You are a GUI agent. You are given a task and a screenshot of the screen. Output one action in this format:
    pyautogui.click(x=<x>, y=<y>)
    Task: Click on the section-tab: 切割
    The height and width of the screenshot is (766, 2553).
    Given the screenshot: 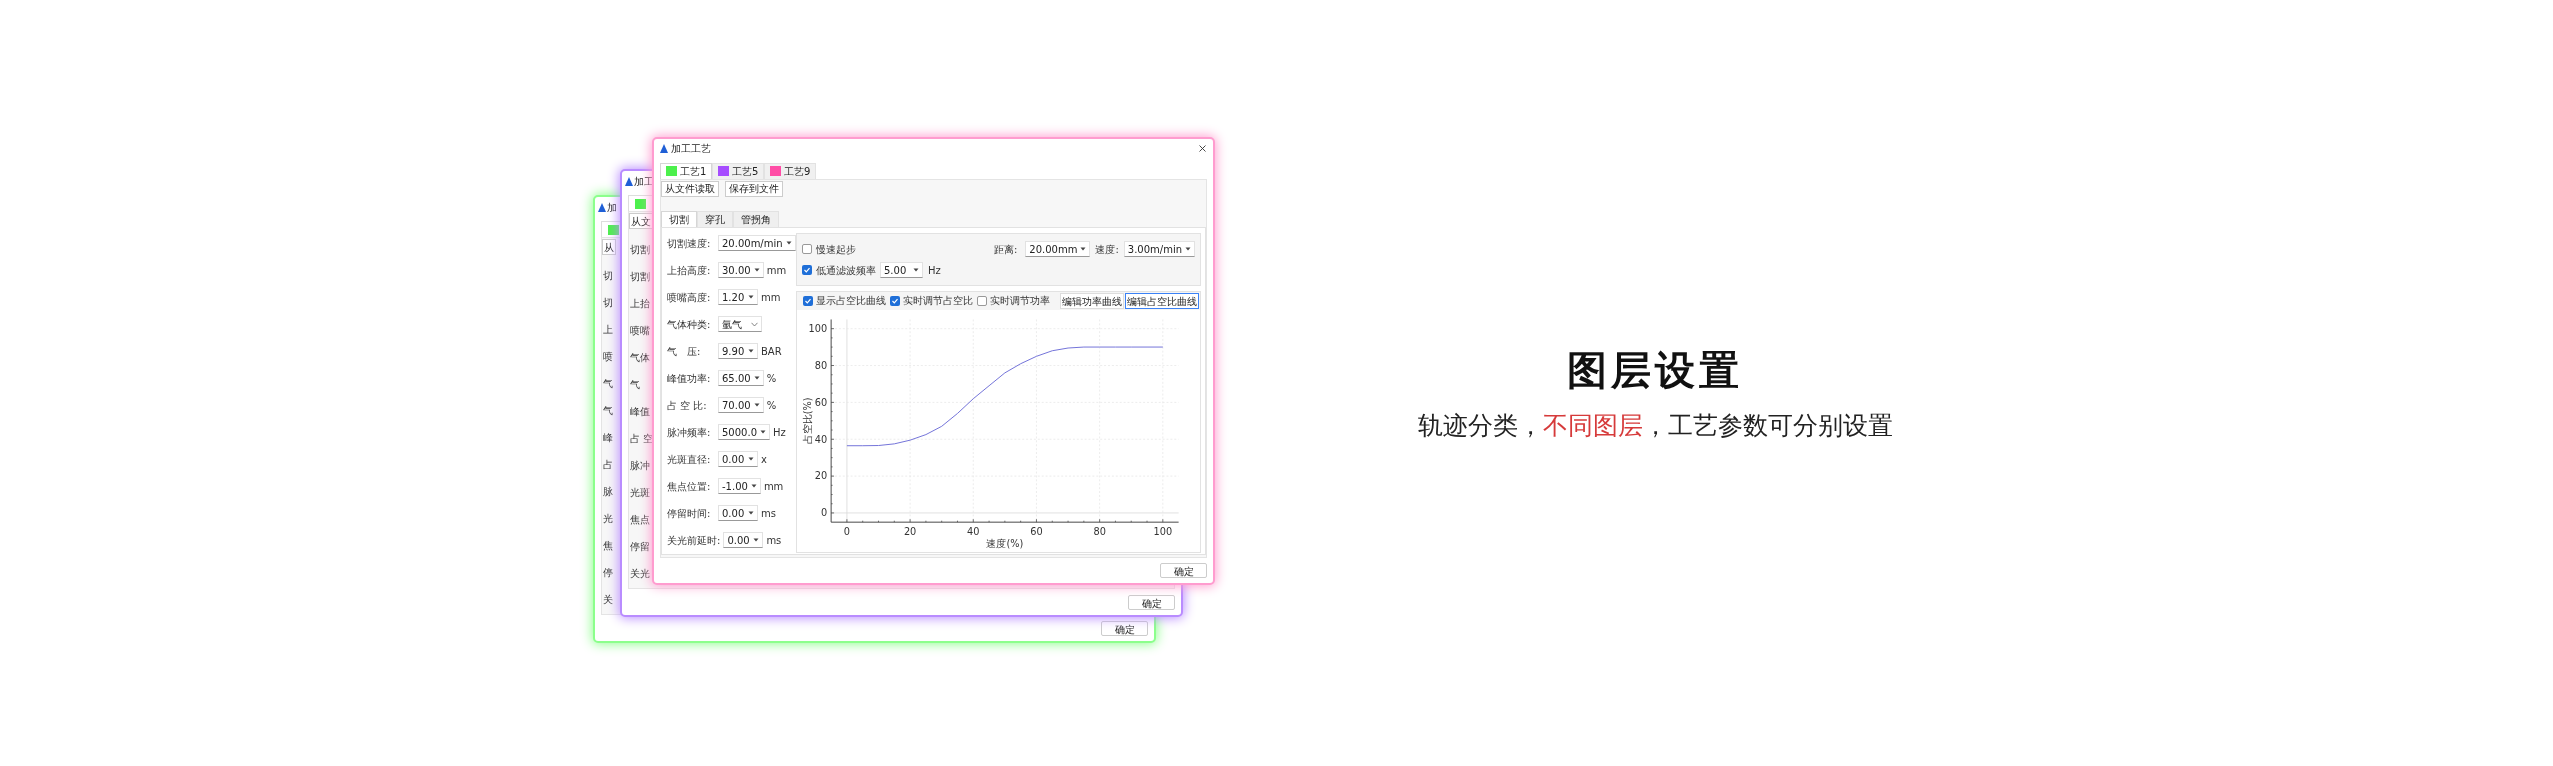 What is the action you would take?
    pyautogui.click(x=679, y=218)
    